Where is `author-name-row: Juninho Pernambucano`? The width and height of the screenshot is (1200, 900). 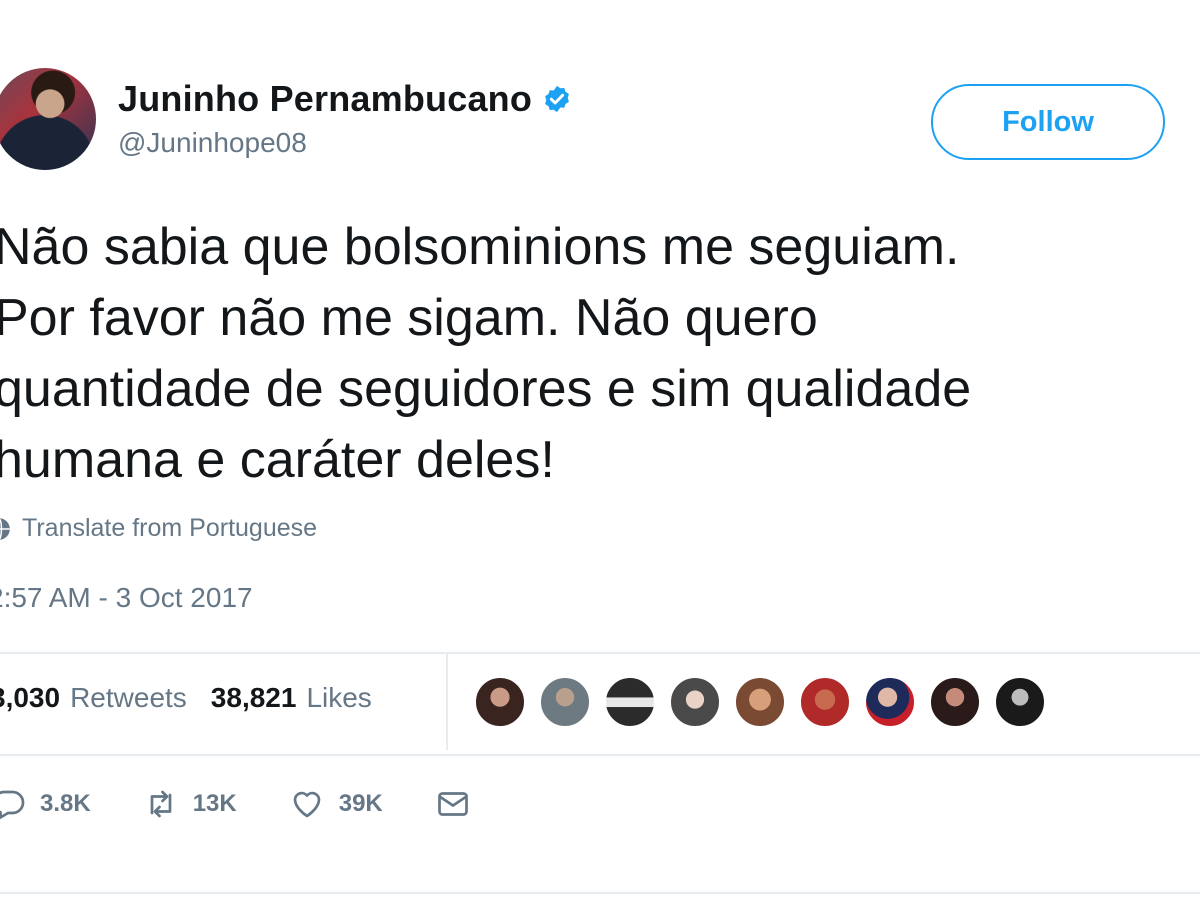 author-name-row: Juninho Pernambucano is located at coordinates (345, 99).